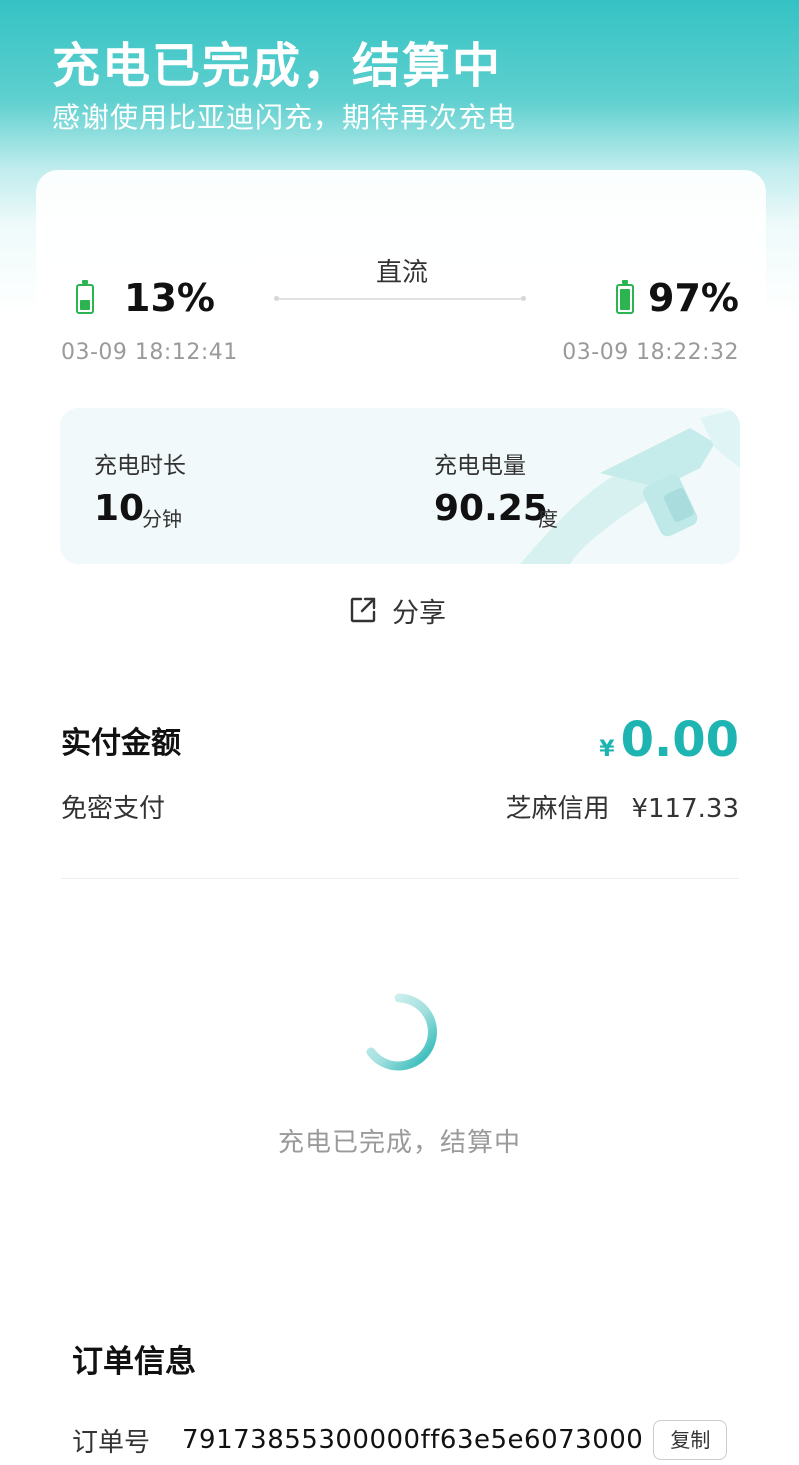 The height and width of the screenshot is (1465, 799). What do you see at coordinates (113, 809) in the screenshot?
I see `payment-method: 免密支付` at bounding box center [113, 809].